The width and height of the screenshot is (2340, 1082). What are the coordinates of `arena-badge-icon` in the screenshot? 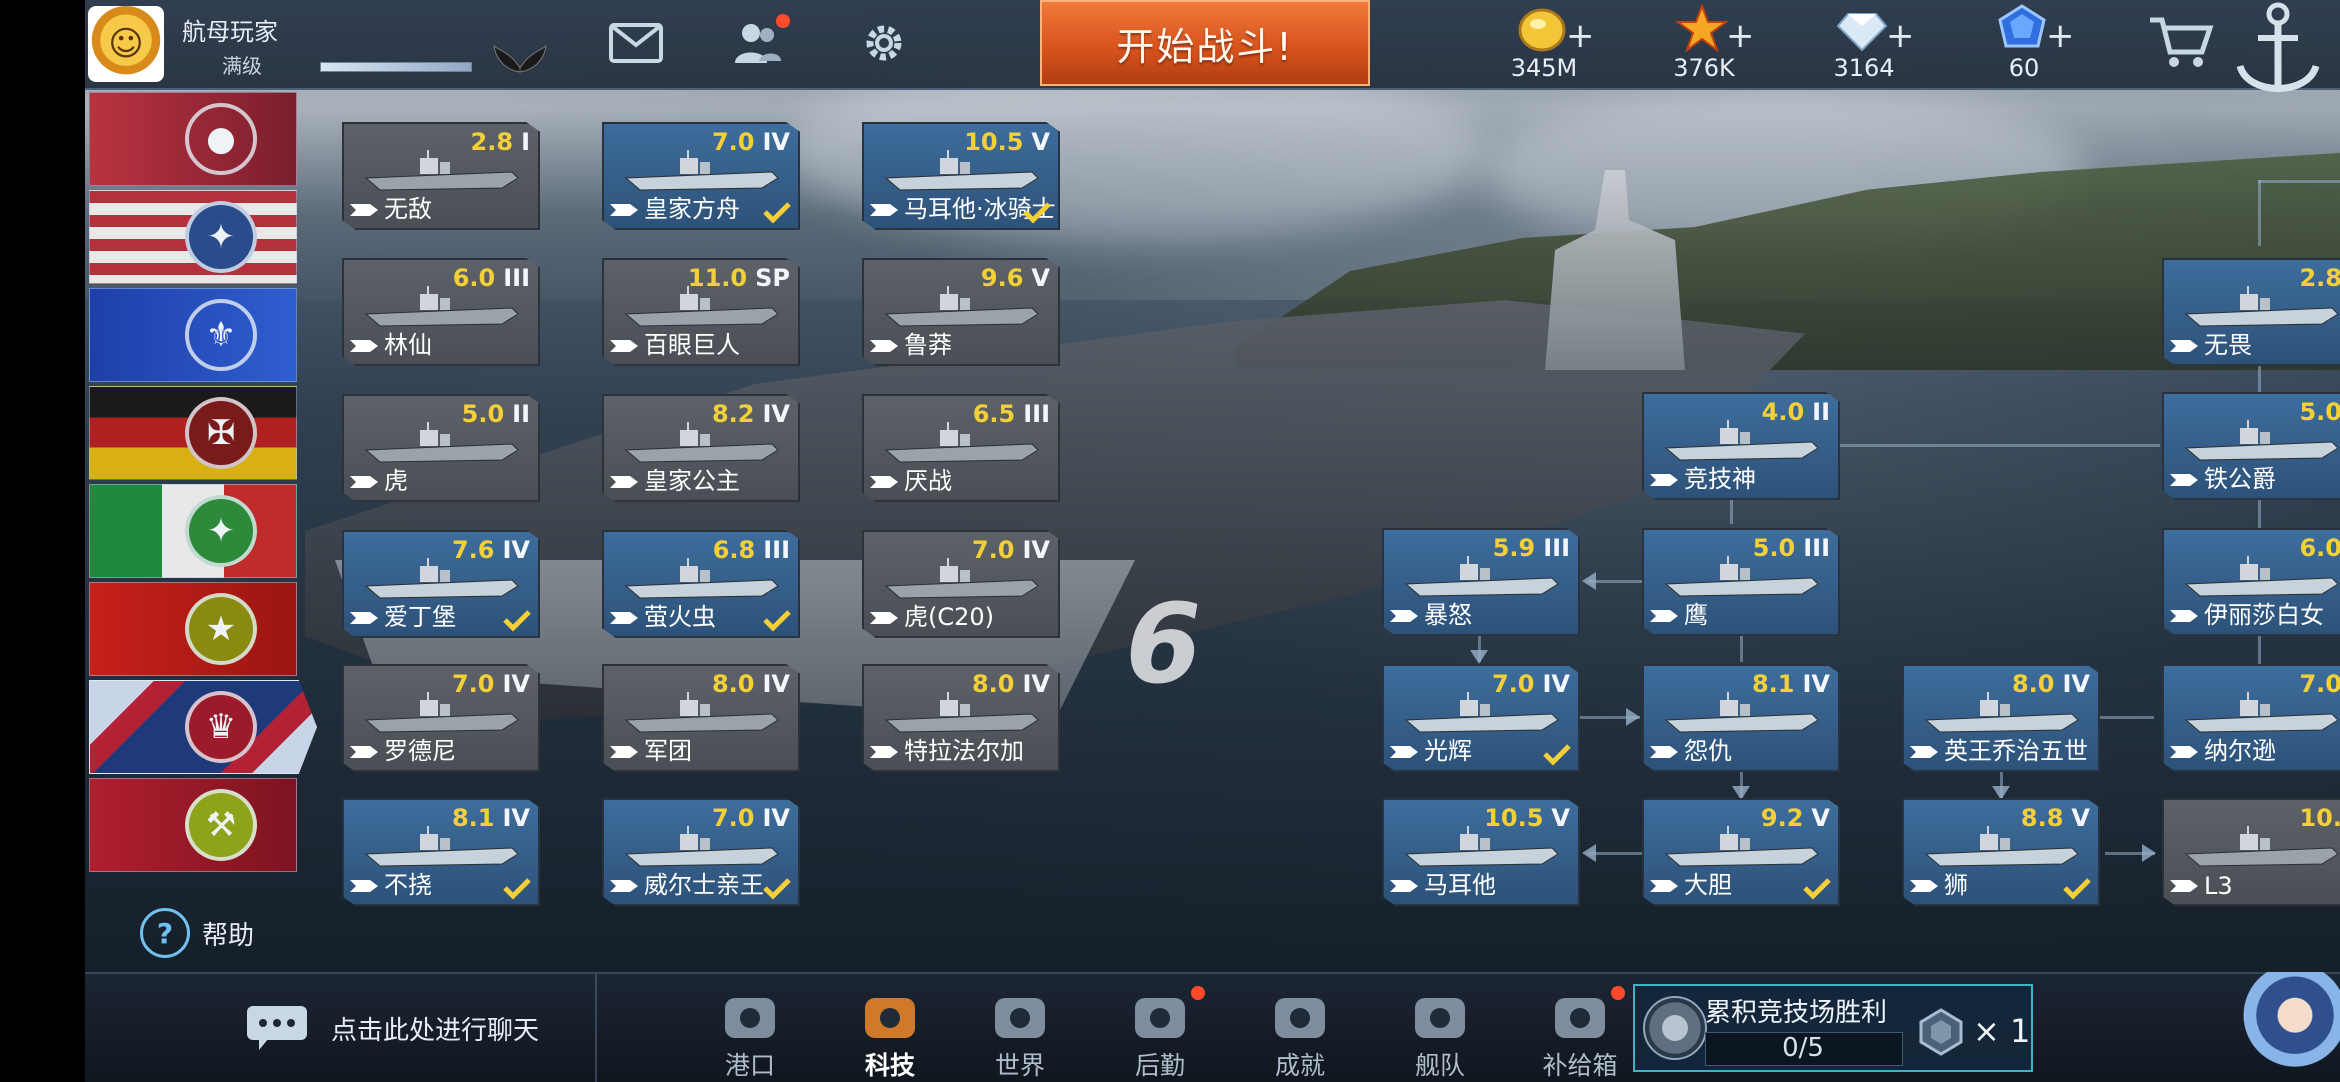 It's located at (1675, 1028).